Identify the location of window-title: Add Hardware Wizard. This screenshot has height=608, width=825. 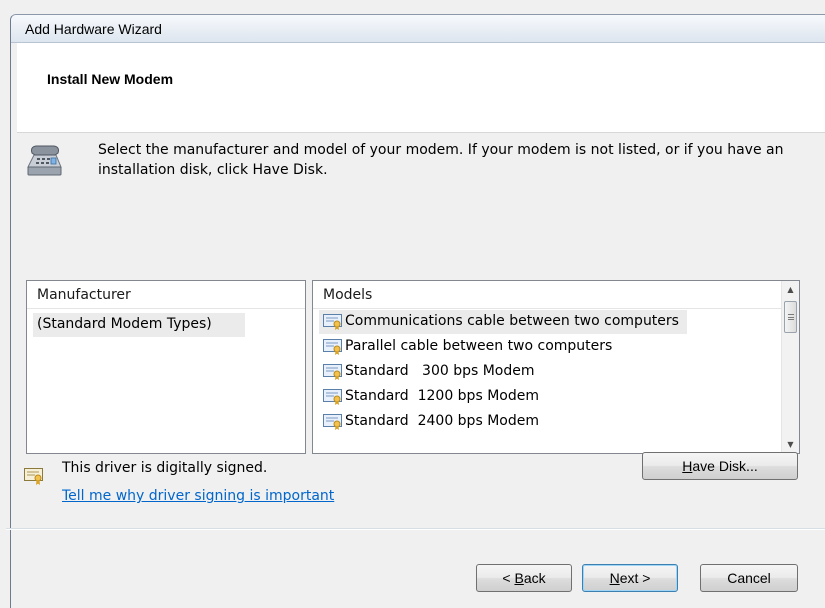
(93, 29).